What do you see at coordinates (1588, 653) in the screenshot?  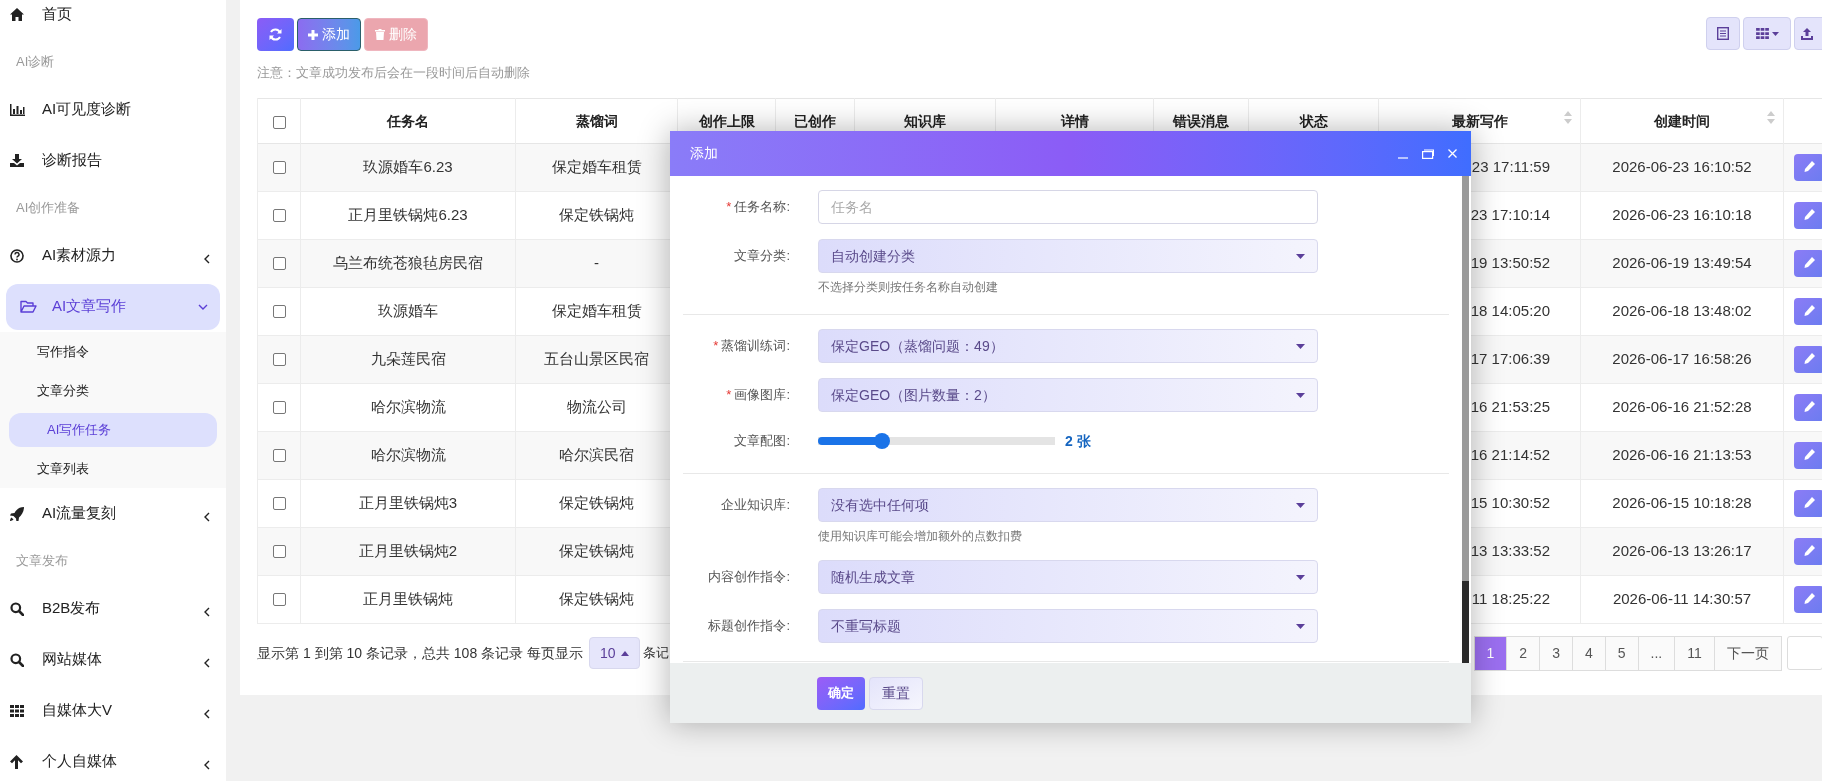 I see `page-button: 4` at bounding box center [1588, 653].